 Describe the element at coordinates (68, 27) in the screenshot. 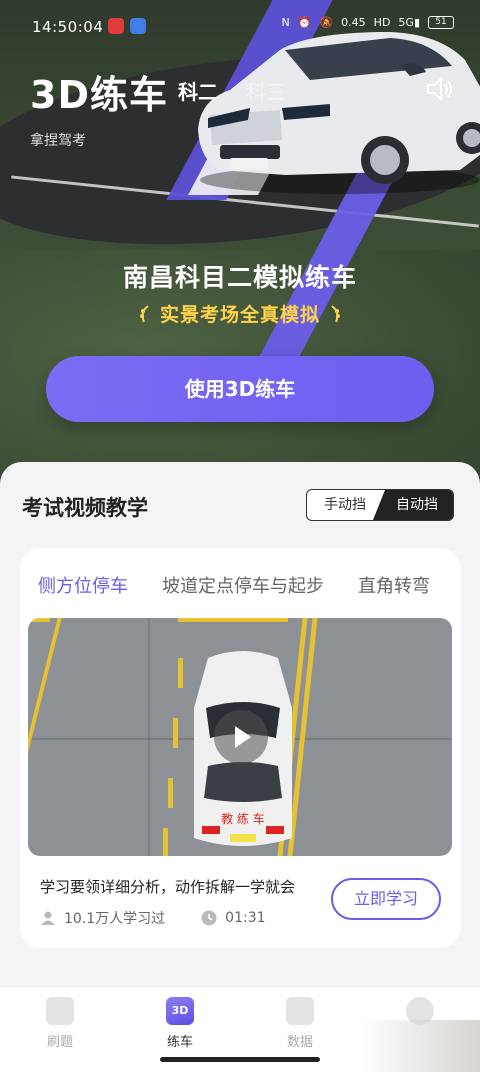

I see `clock: 14:50:04` at that location.